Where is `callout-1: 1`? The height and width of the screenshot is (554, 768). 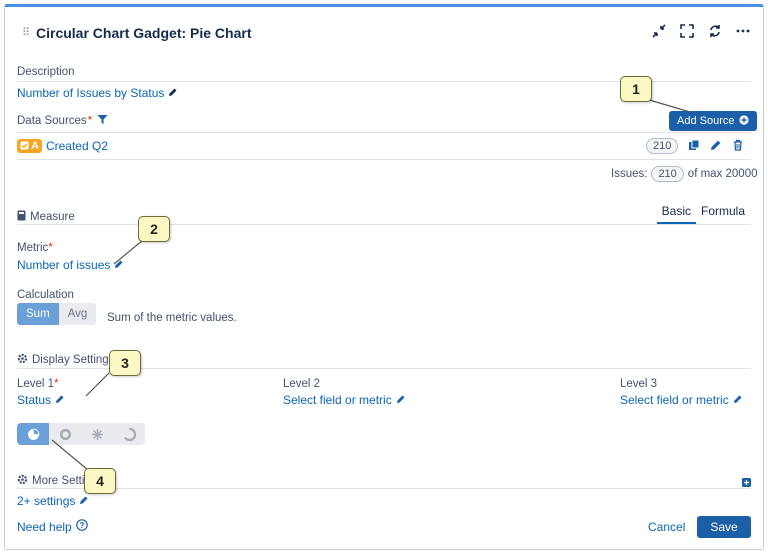 callout-1: 1 is located at coordinates (636, 89).